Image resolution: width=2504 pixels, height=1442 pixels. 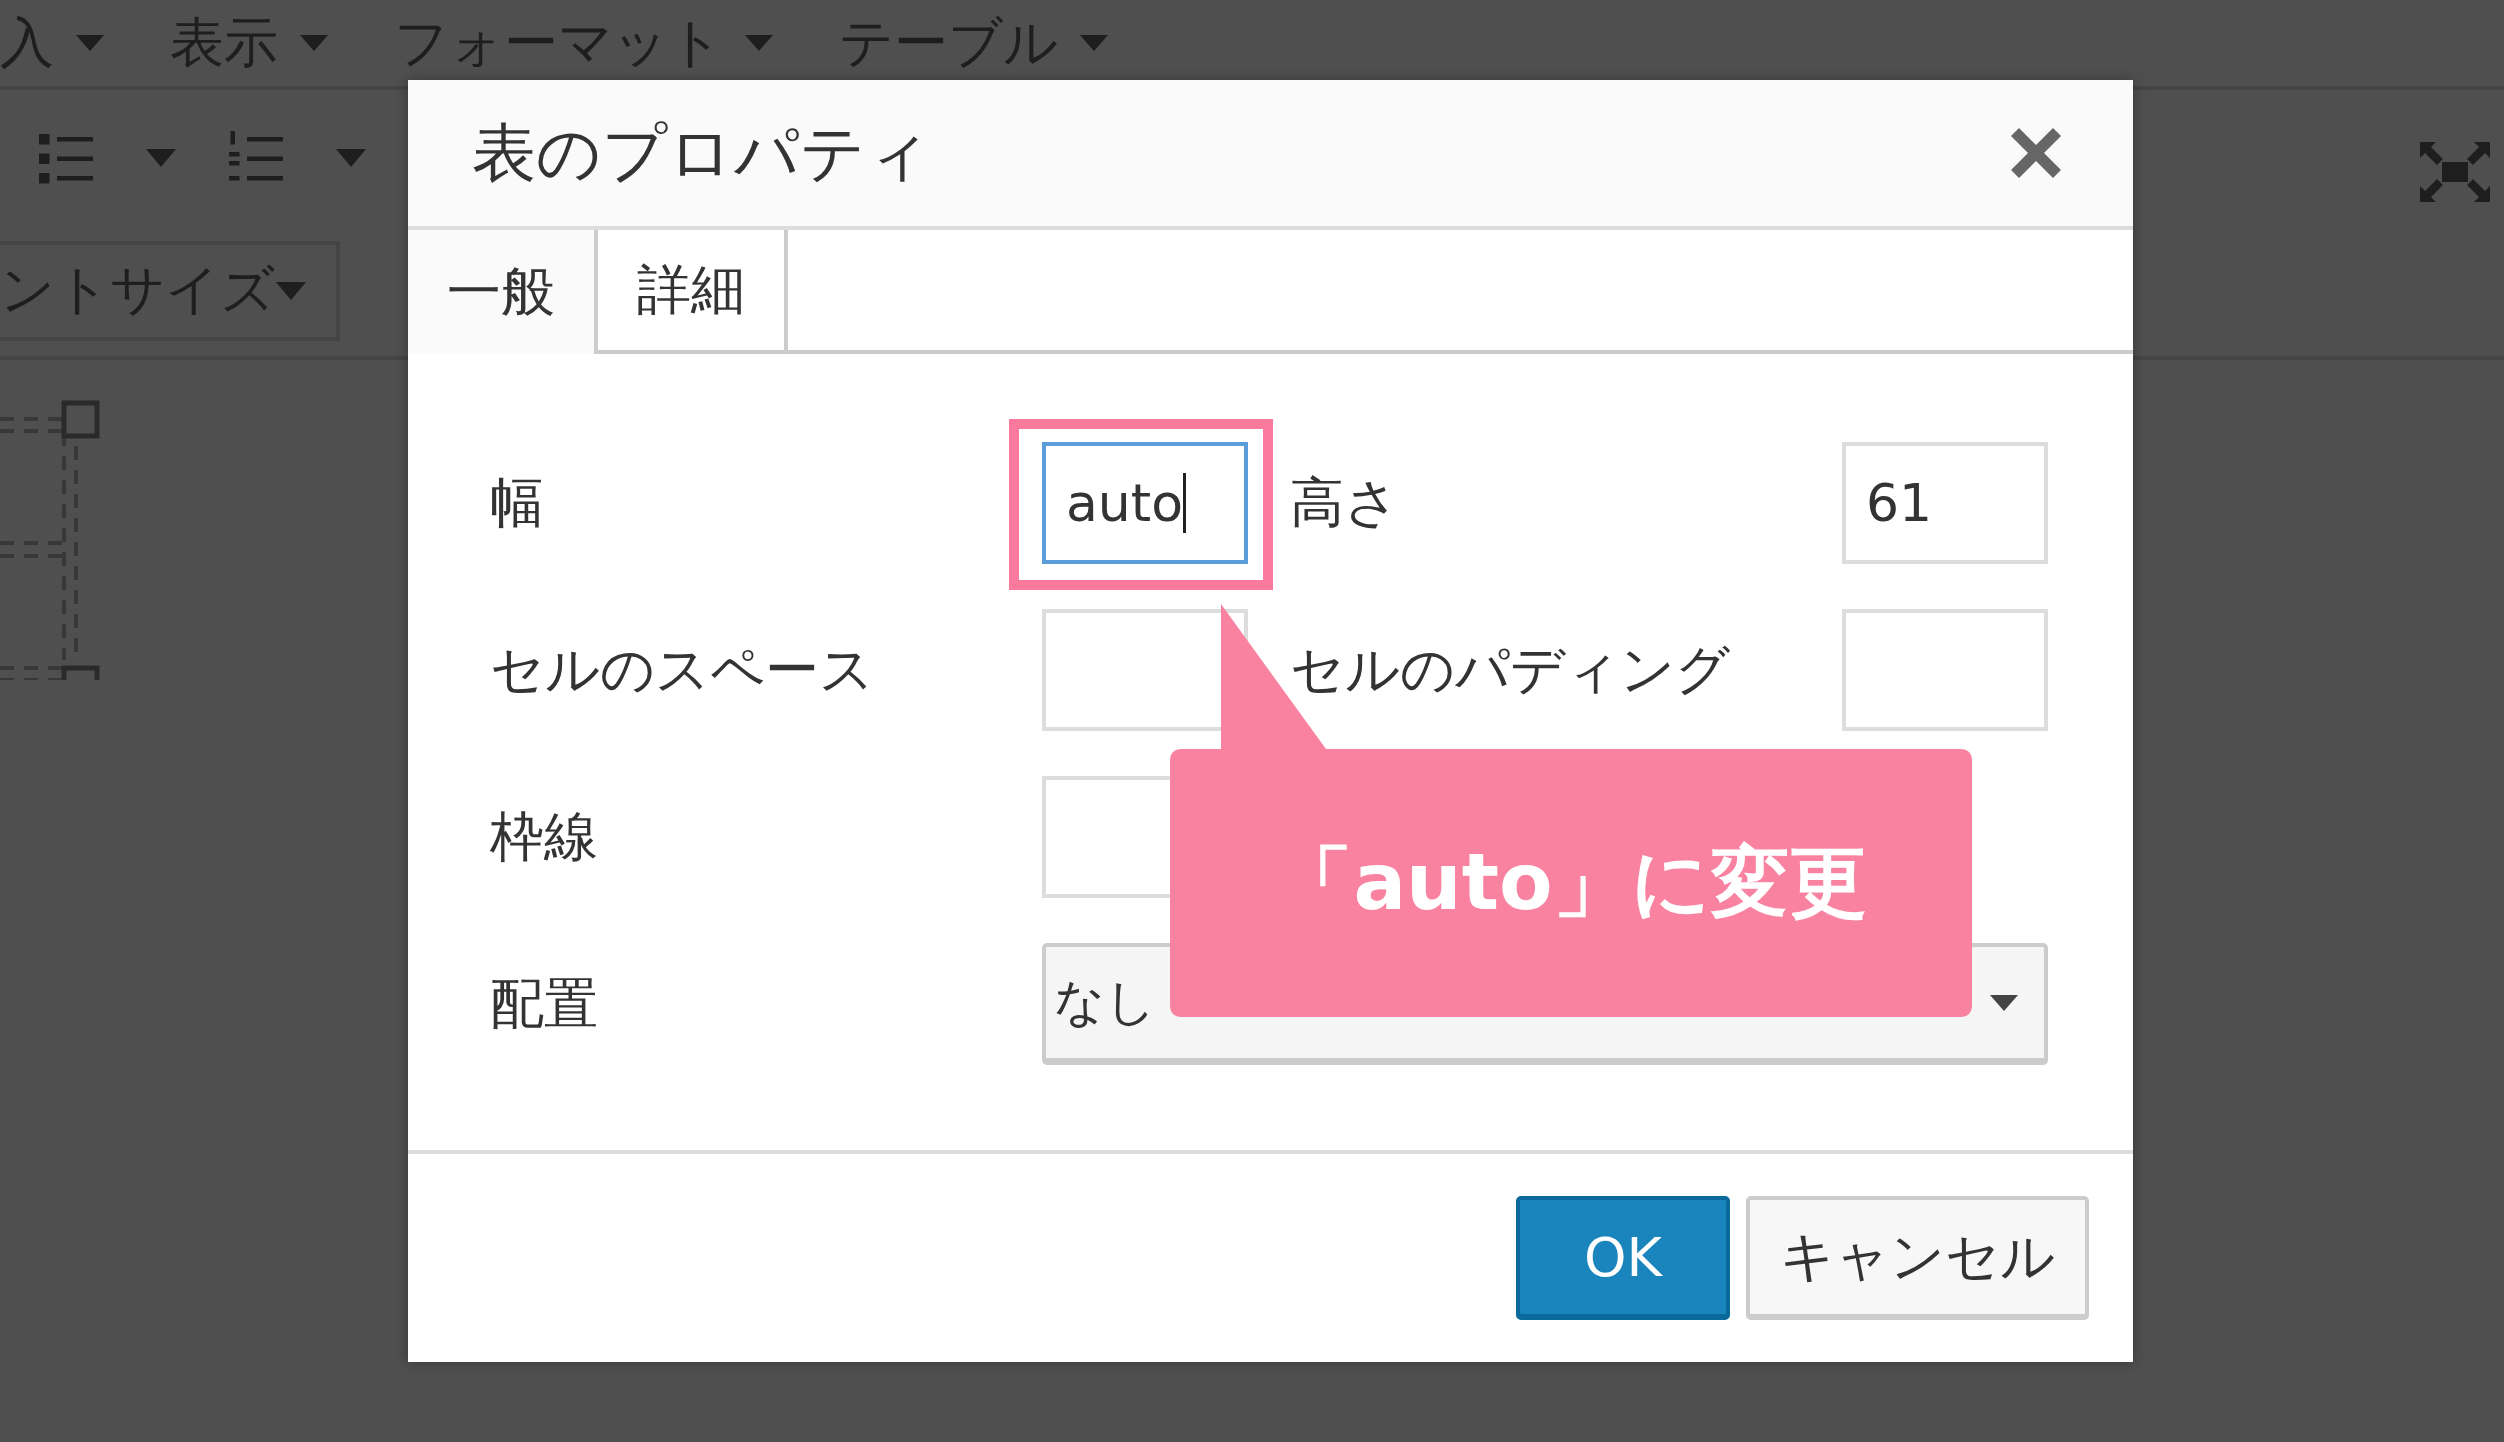 I want to click on field-label: 枠線, so click(x=544, y=836).